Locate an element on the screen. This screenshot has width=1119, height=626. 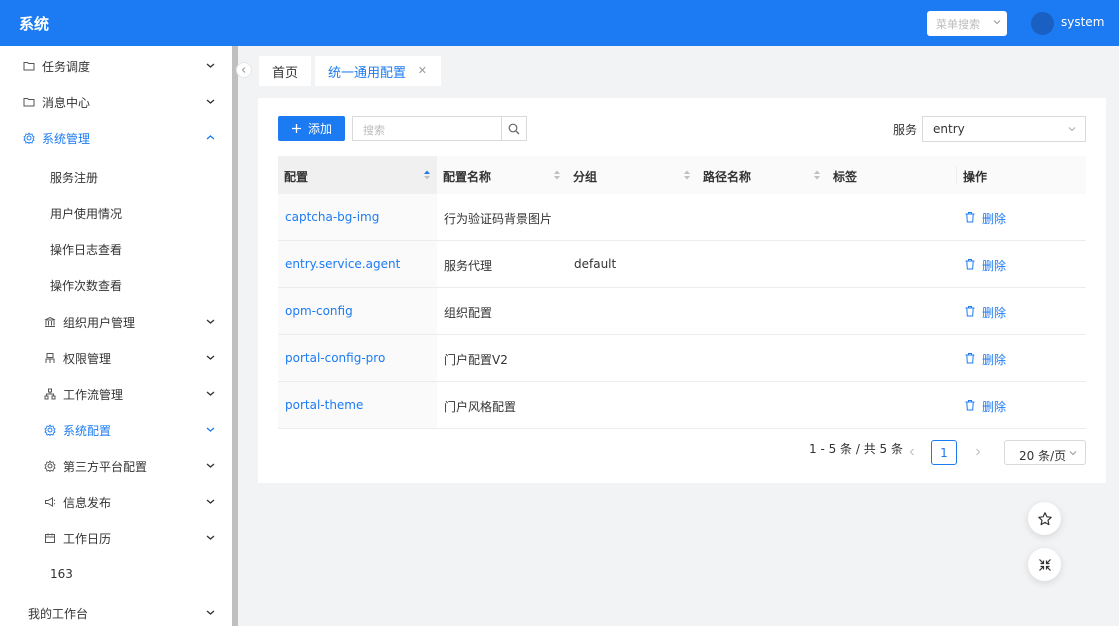
favorite-button is located at coordinates (1044, 518).